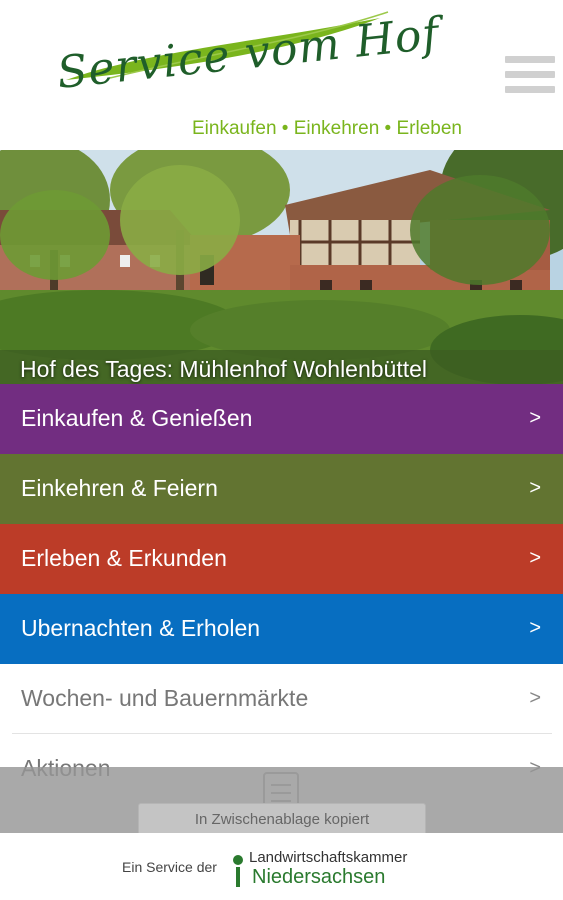 This screenshot has height=900, width=563. What do you see at coordinates (238, 871) in the screenshot?
I see `lwk-logo-icon` at bounding box center [238, 871].